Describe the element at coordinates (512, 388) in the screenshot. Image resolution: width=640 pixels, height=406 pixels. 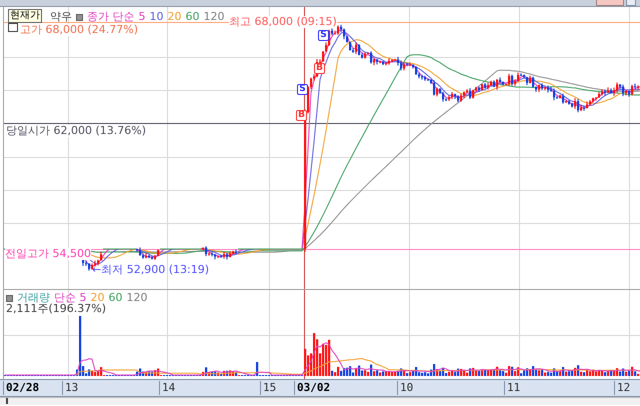
I see `axis-label: 11` at that location.